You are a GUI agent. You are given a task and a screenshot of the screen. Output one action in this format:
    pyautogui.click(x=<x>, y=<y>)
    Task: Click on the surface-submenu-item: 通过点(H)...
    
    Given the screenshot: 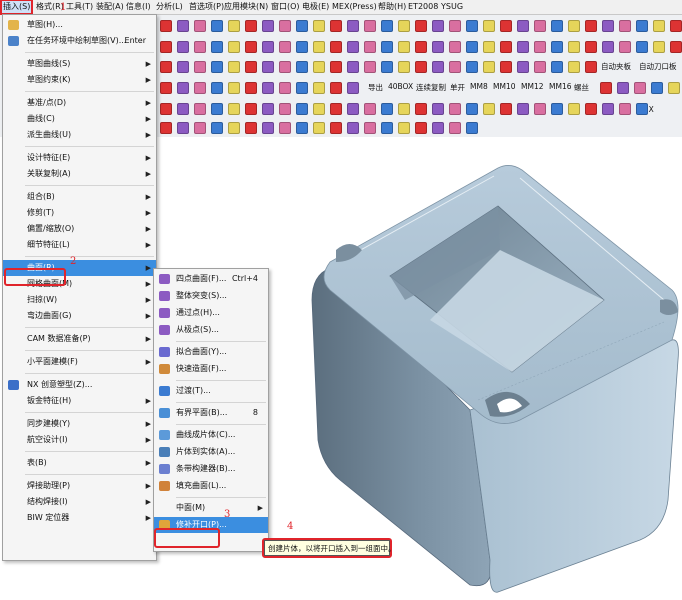 What is the action you would take?
    pyautogui.click(x=211, y=313)
    